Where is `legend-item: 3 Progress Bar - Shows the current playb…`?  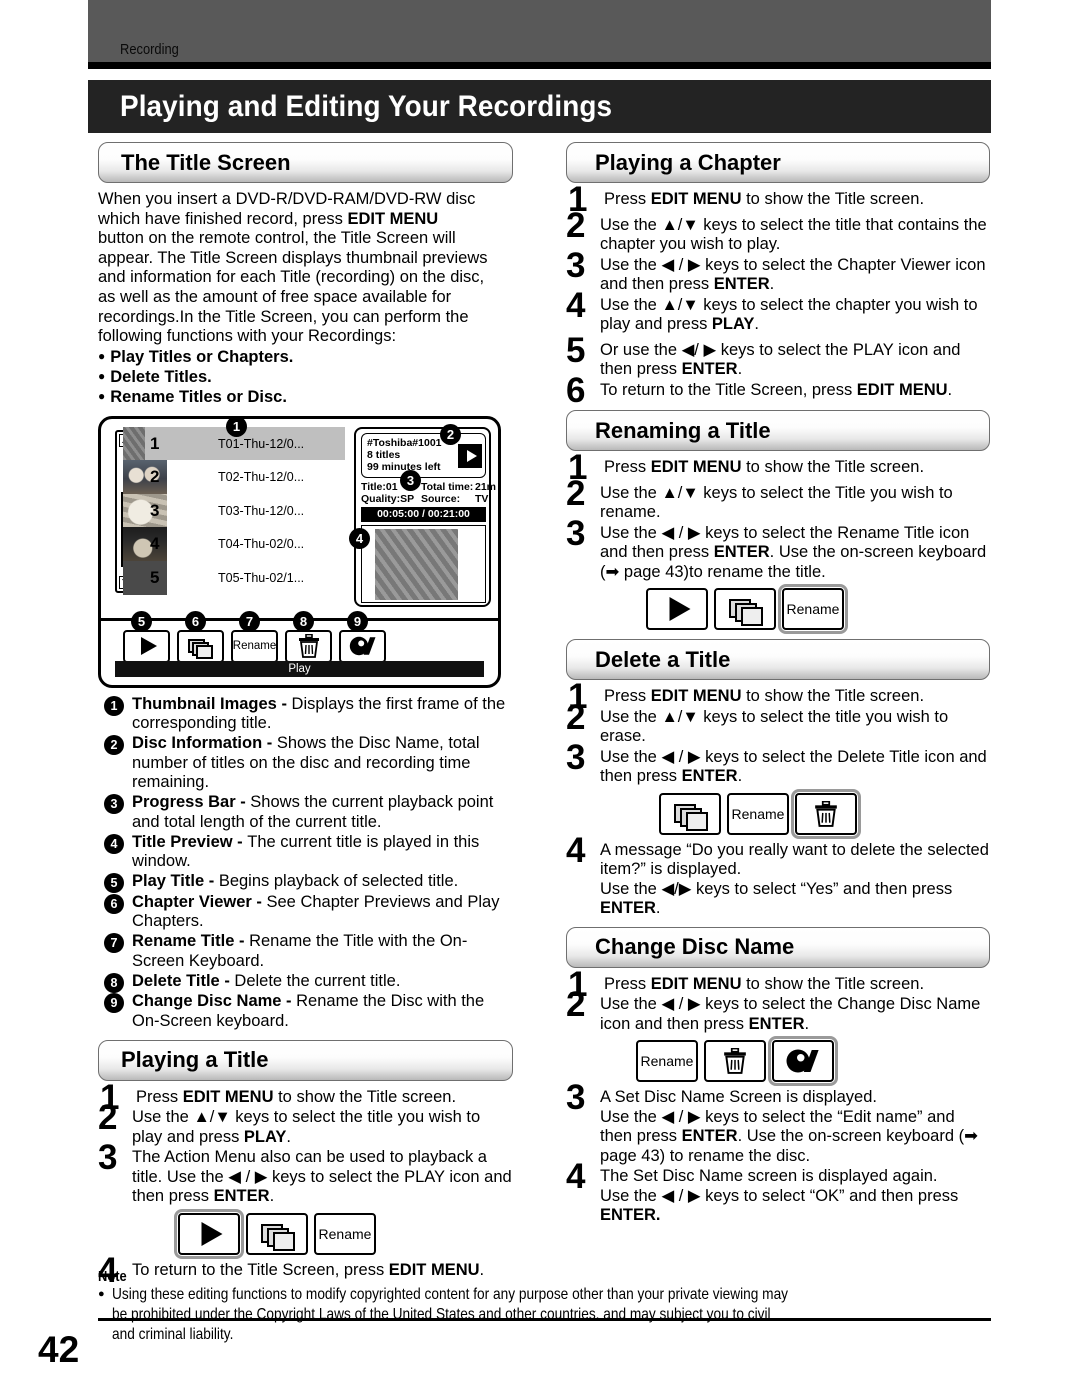 legend-item: 3 Progress Bar - Shows the current playb… is located at coordinates (305, 812).